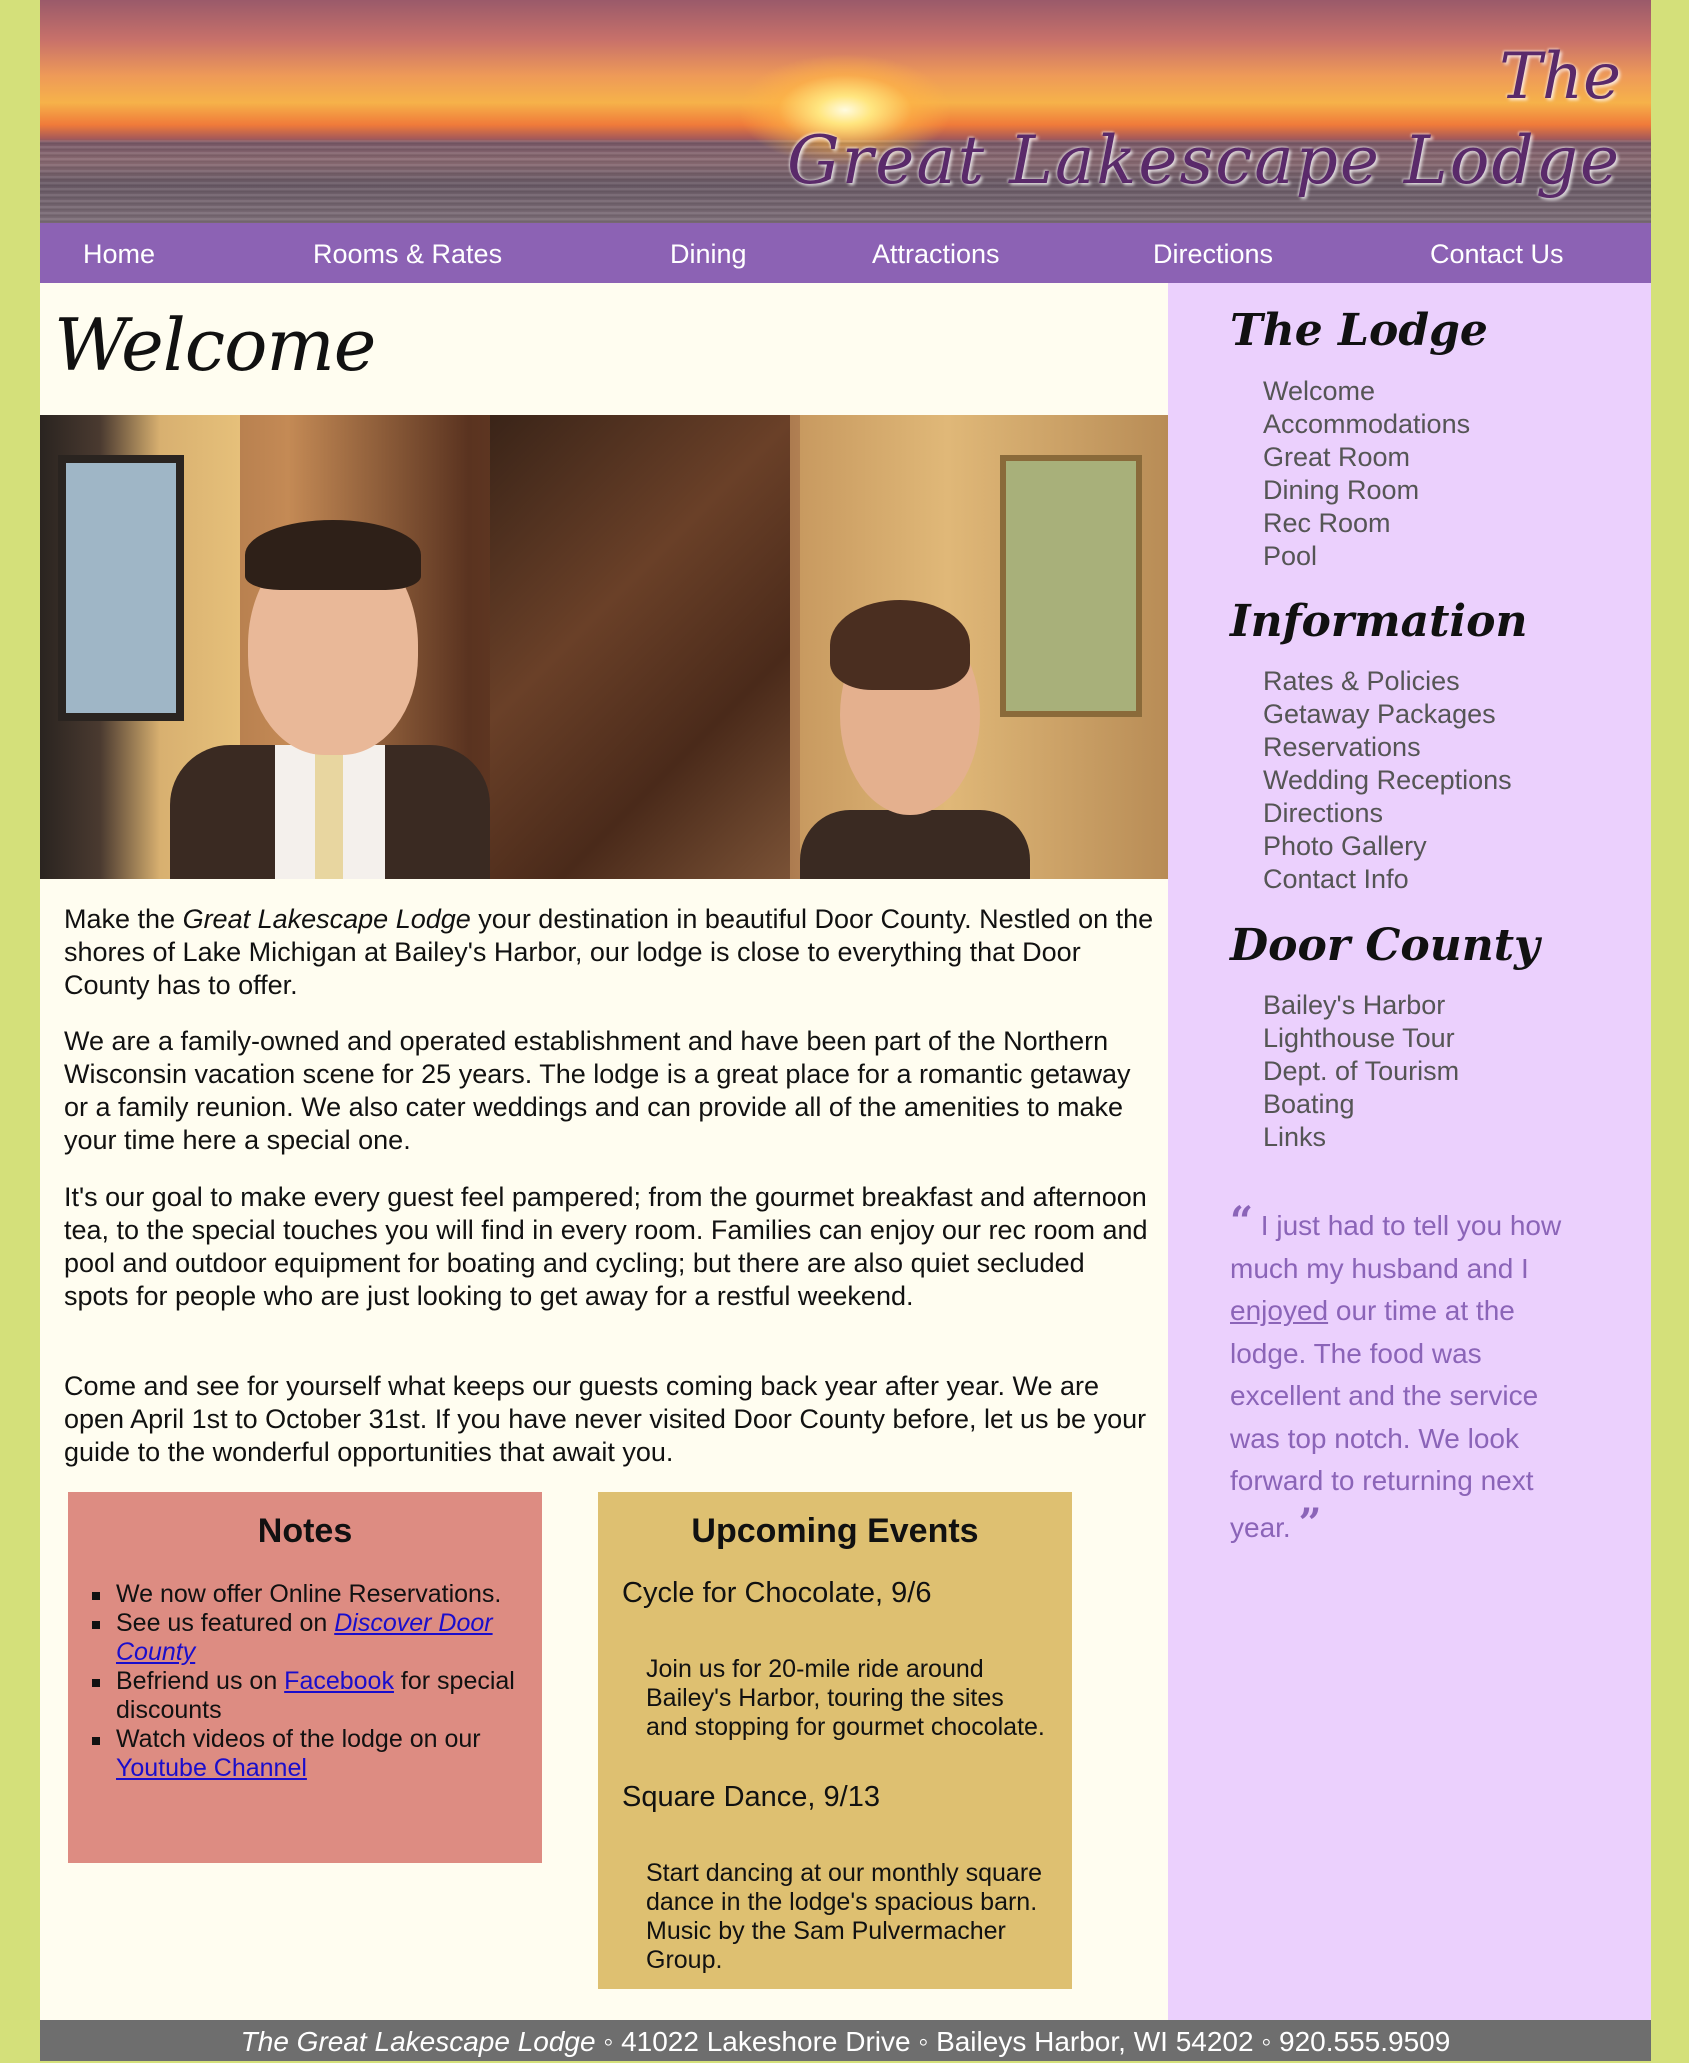 The image size is (1689, 2063). I want to click on logo-the-text: The, so click(1560, 77).